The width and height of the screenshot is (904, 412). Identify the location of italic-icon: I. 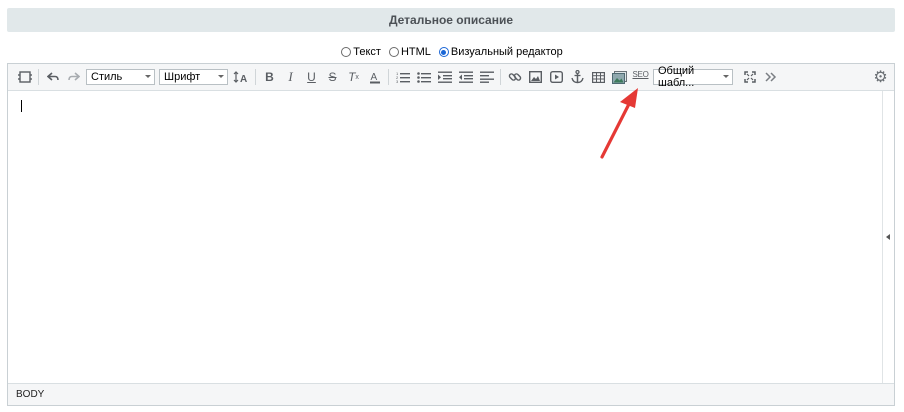
(290, 77).